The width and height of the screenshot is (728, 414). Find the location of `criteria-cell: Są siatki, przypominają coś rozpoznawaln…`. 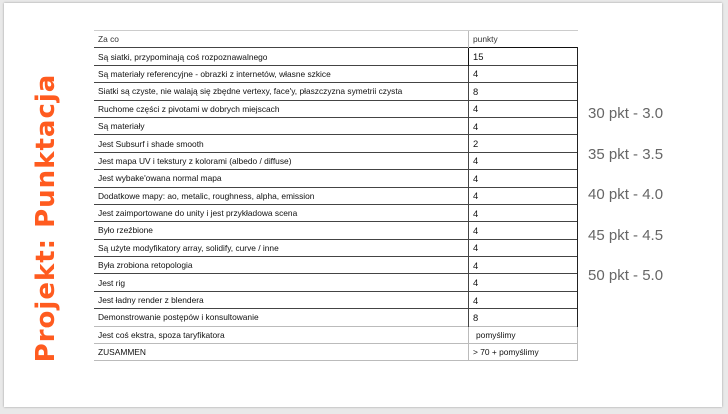

criteria-cell: Są siatki, przypominają coś rozpoznawaln… is located at coordinates (281, 56).